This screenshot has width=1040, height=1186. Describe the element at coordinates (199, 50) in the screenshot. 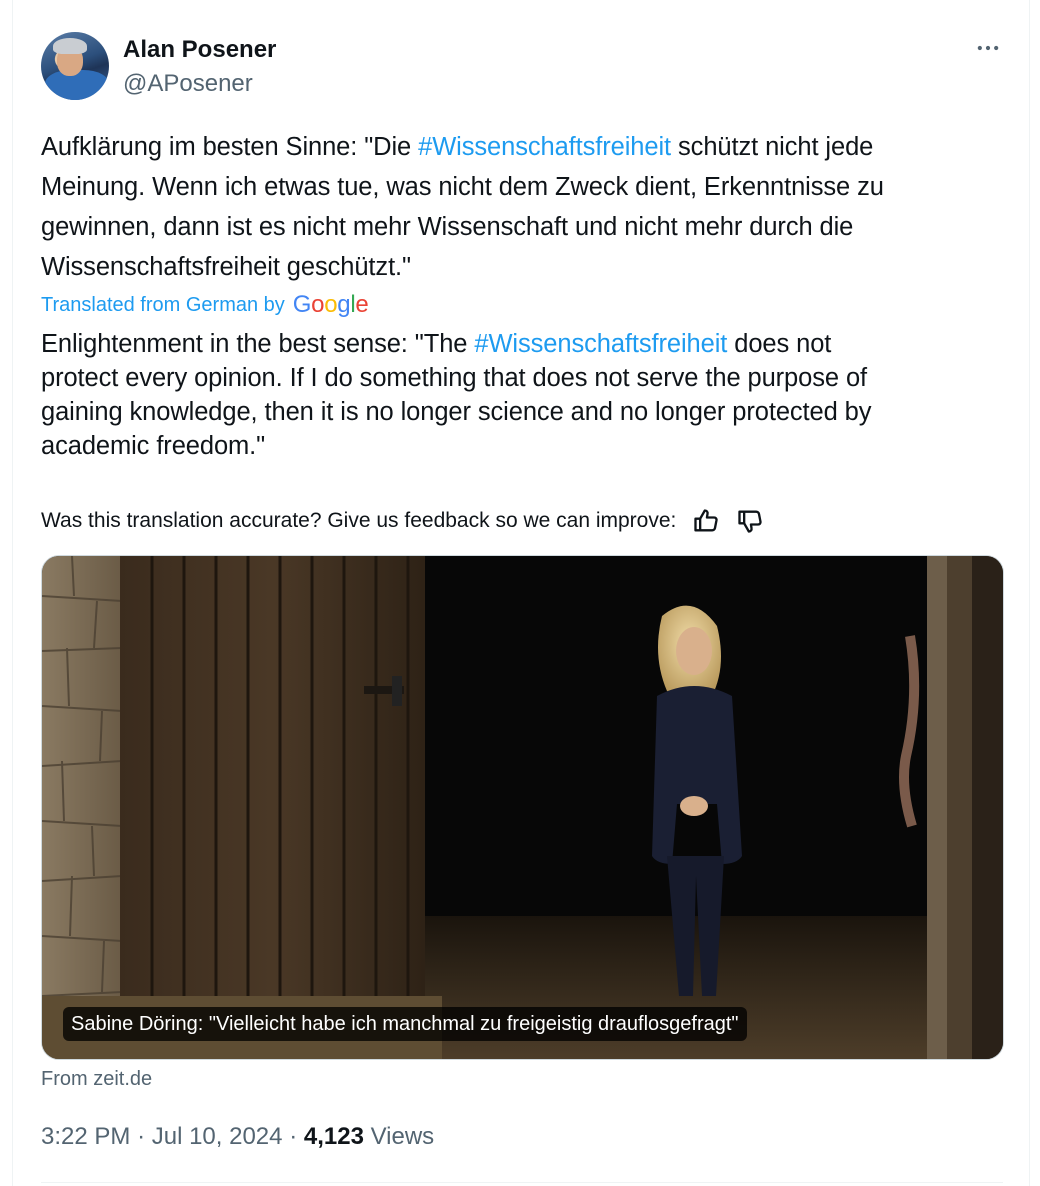

I see `author-name: Alan Posener` at that location.